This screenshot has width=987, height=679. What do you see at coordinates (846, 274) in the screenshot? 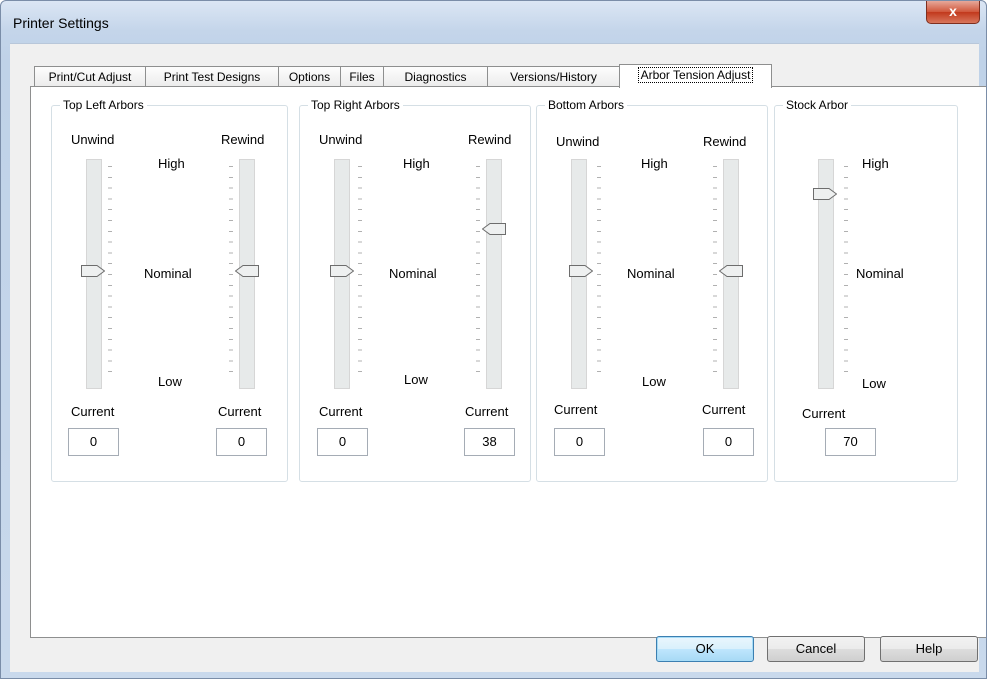
I see `stock-slider-ticks` at bounding box center [846, 274].